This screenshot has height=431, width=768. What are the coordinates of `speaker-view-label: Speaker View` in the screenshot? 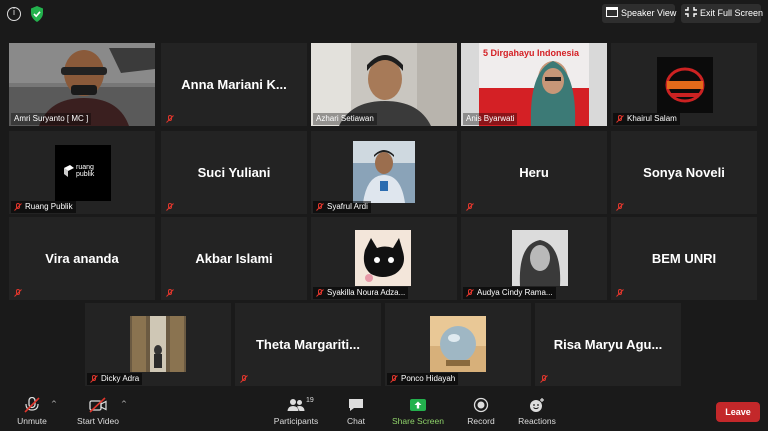 It's located at (649, 13).